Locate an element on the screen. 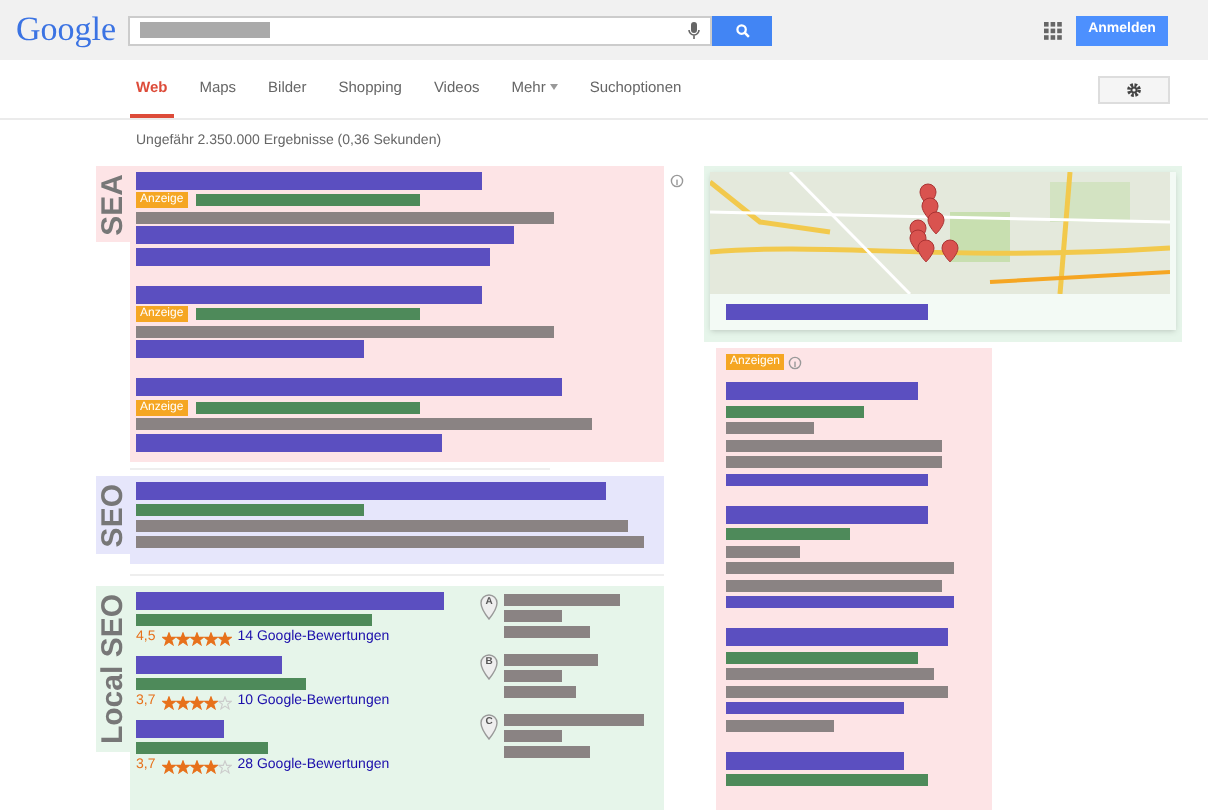 The height and width of the screenshot is (810, 1208). section-label: Local SEO is located at coordinates (113, 668).